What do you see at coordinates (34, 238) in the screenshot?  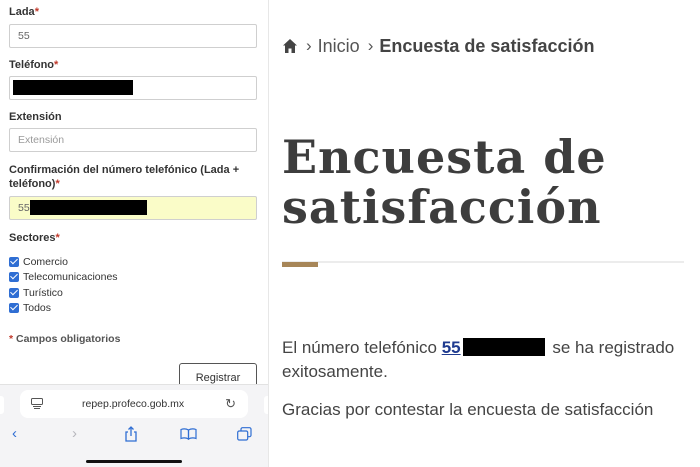 I see `sectores-label: Sectores*` at bounding box center [34, 238].